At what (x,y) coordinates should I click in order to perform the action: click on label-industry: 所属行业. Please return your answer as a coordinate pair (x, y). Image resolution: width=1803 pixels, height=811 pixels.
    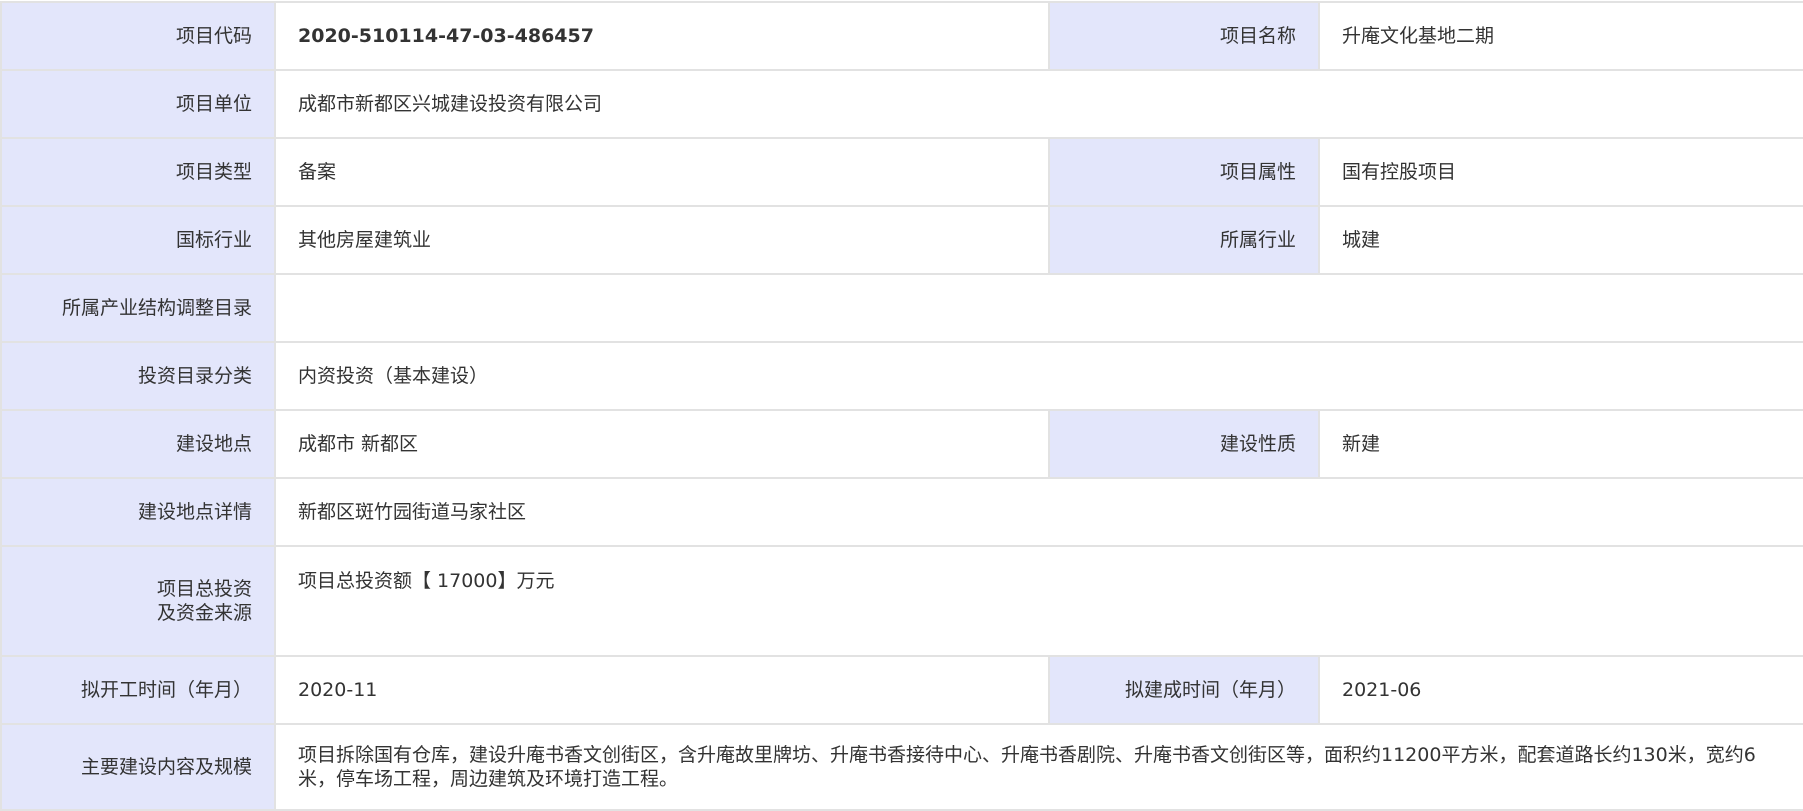
    Looking at the image, I should click on (1184, 240).